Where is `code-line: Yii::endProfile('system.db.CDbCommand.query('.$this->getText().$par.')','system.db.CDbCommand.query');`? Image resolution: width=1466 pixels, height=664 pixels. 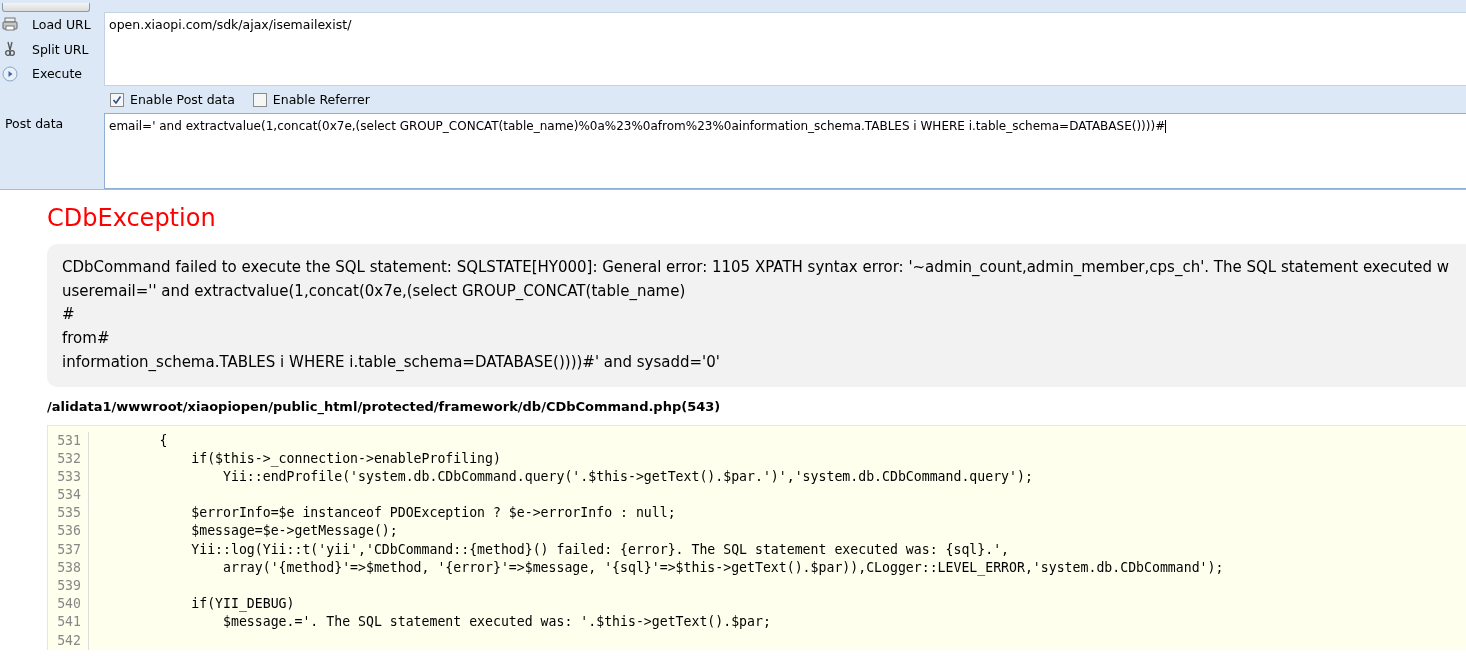
code-line: Yii::endProfile('system.db.CDbCommand.query('.$this->getText().$par.')','system.db.CDbCommand.query'); is located at coordinates (628, 476).